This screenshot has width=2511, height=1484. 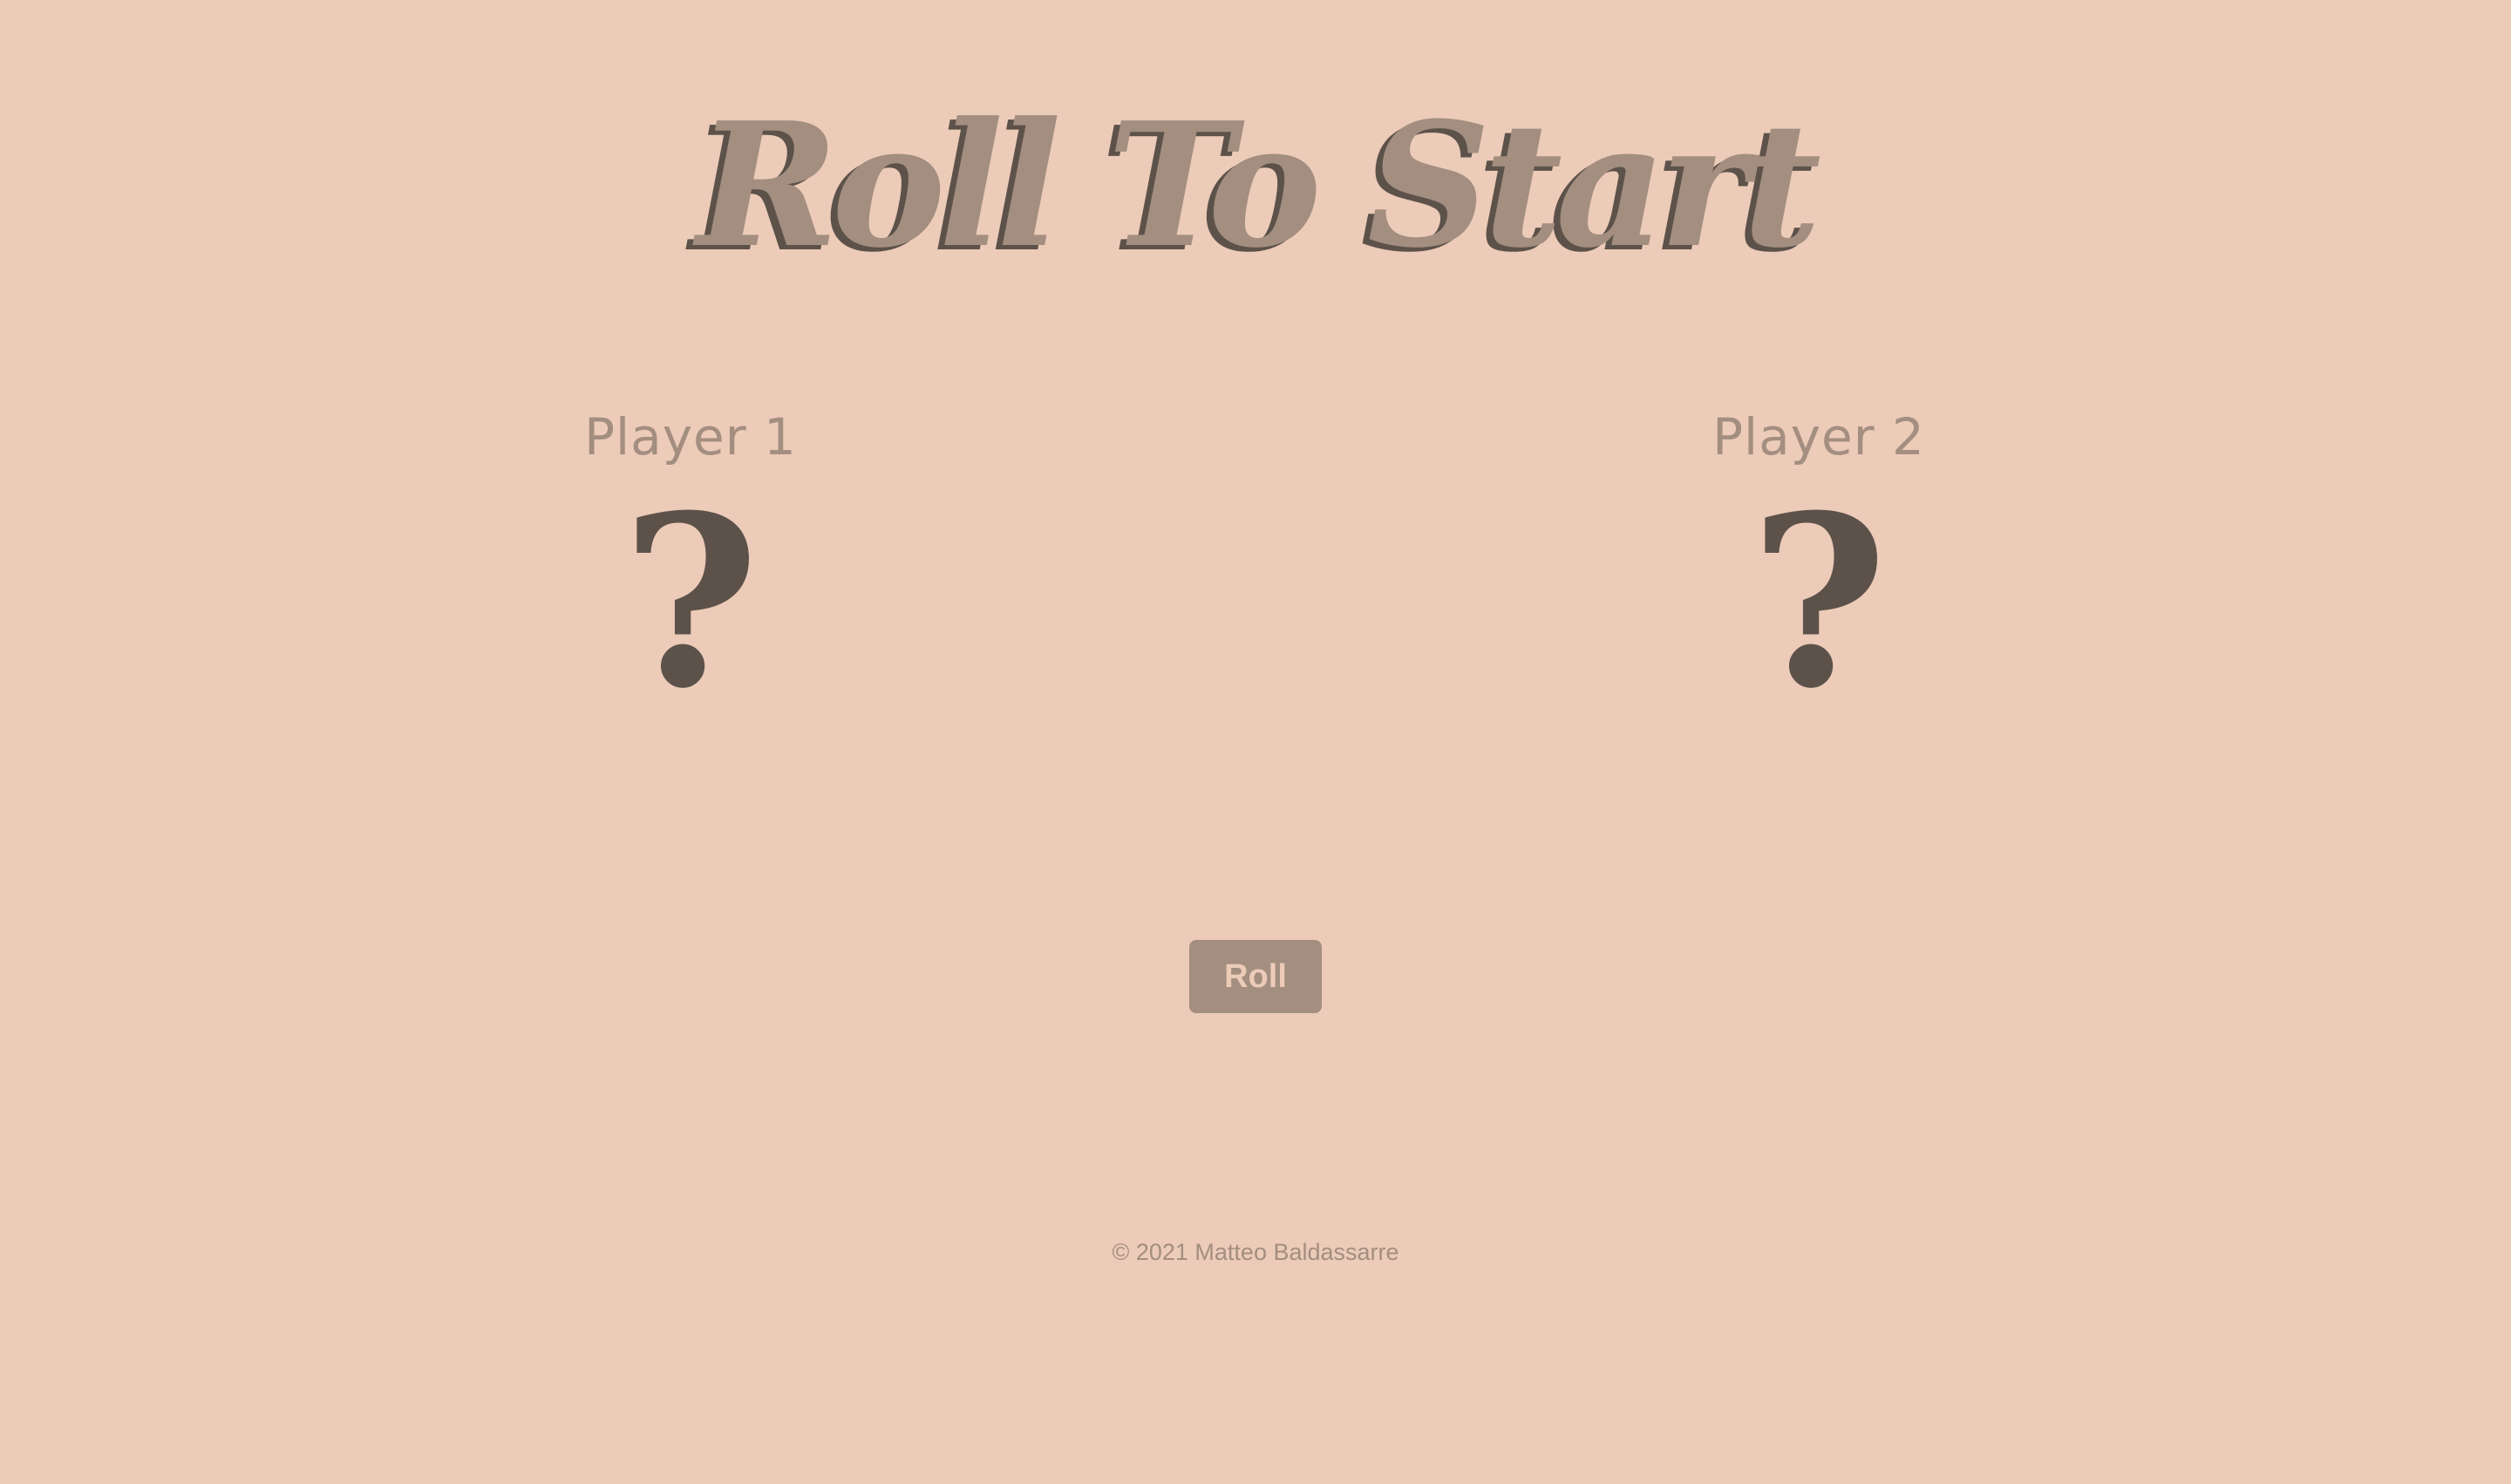 I want to click on player-1-panel: Player 1 ?, so click(x=690, y=569).